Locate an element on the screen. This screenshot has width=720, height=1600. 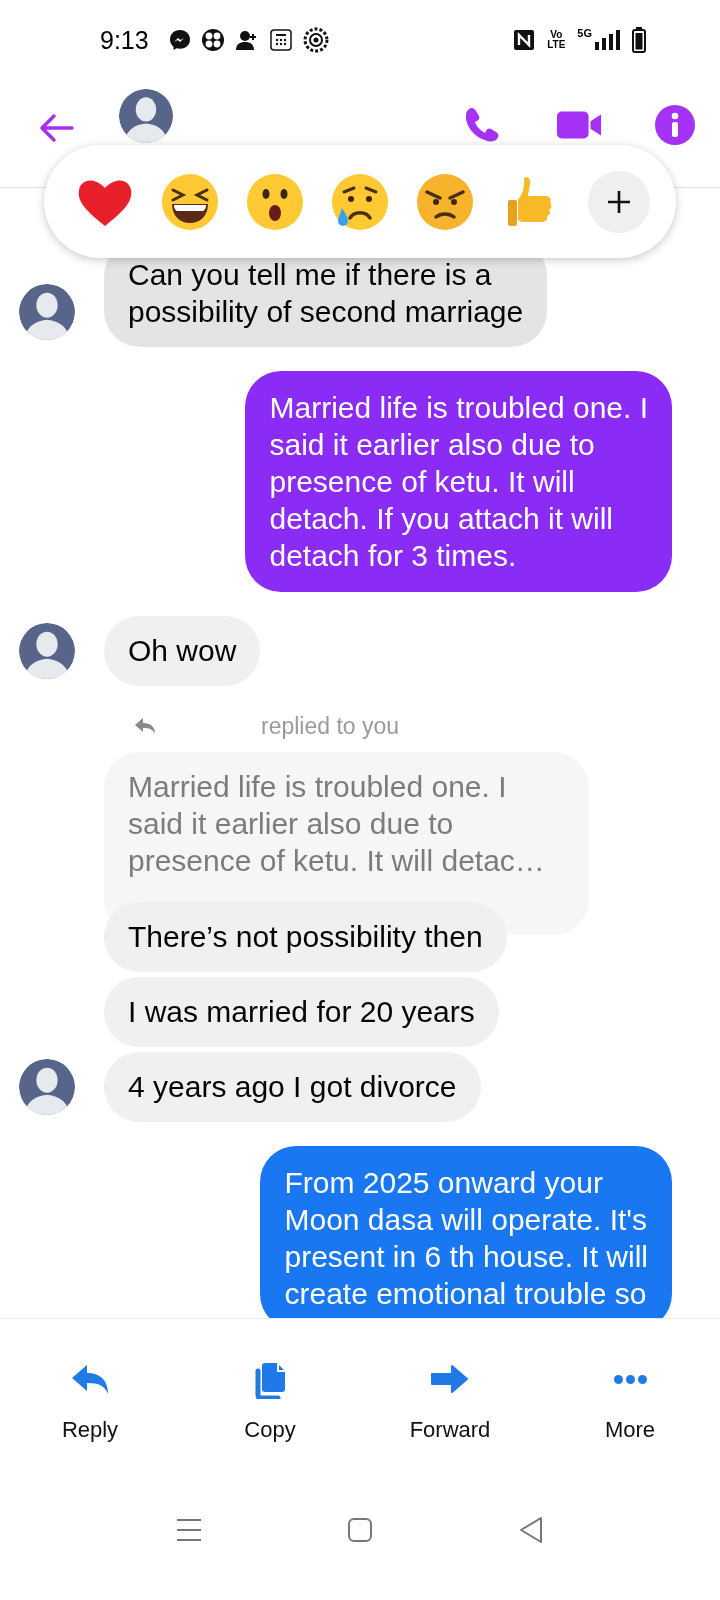
reply-arrow-icon is located at coordinates (145, 726).